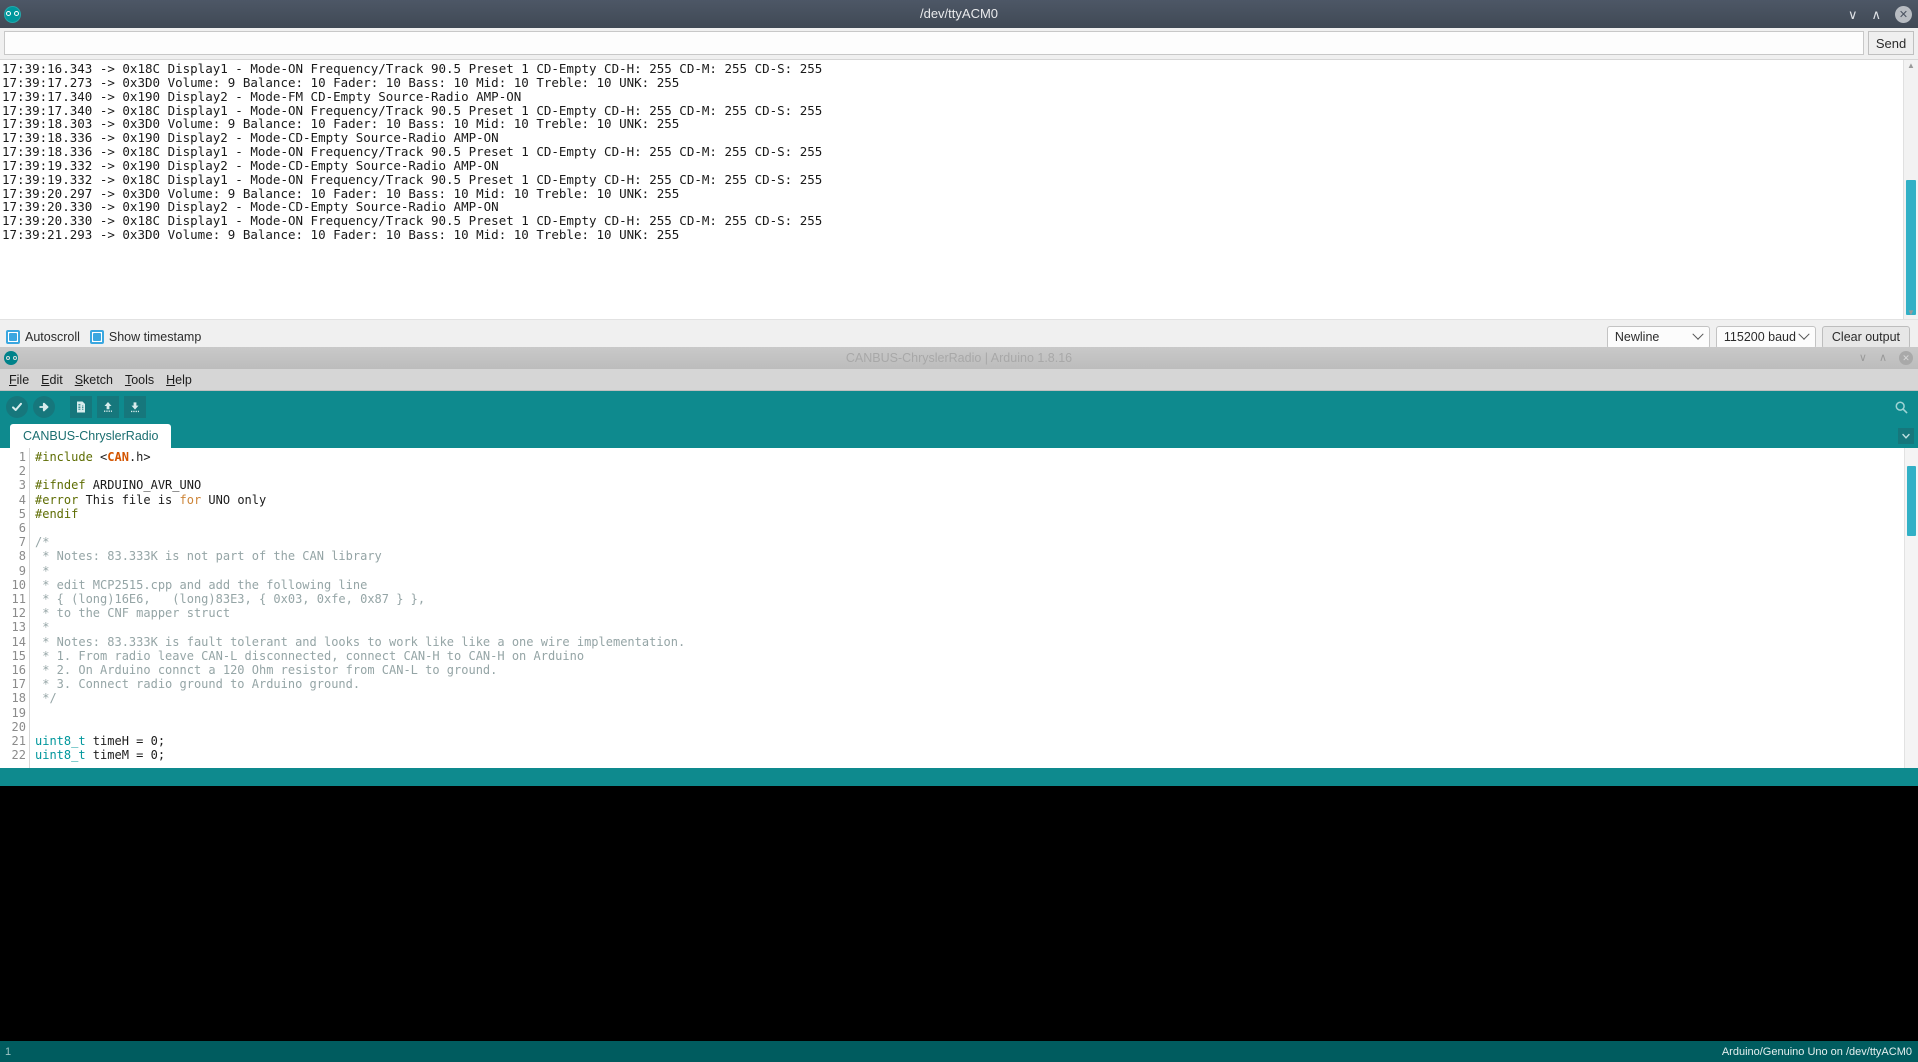 The width and height of the screenshot is (1918, 1062). What do you see at coordinates (42, 542) in the screenshot?
I see `code-token: /*` at bounding box center [42, 542].